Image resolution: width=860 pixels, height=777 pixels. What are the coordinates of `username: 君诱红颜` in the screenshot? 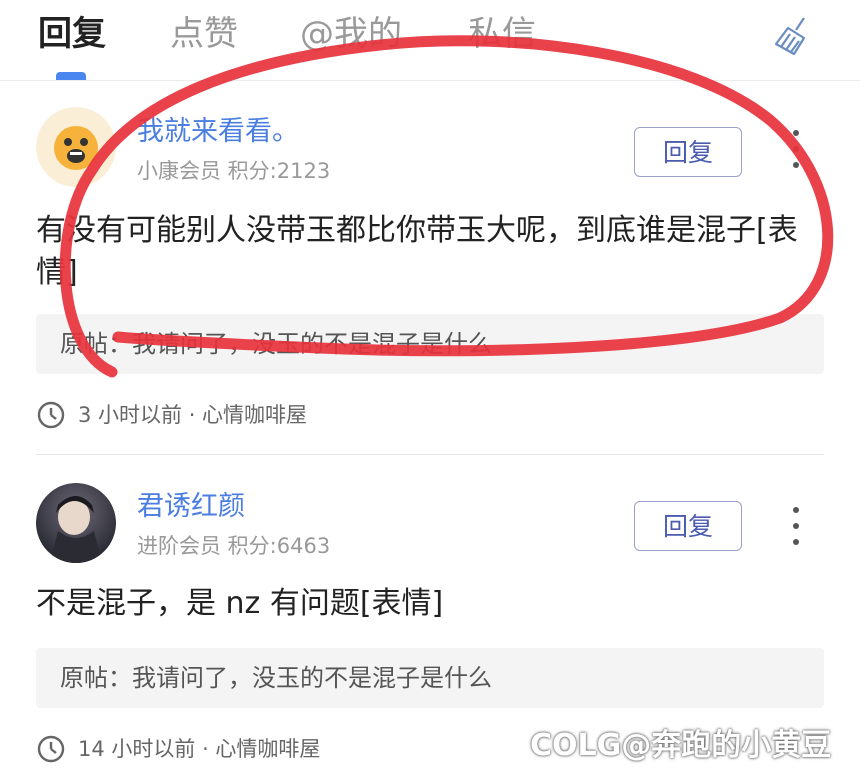 It's located at (191, 507).